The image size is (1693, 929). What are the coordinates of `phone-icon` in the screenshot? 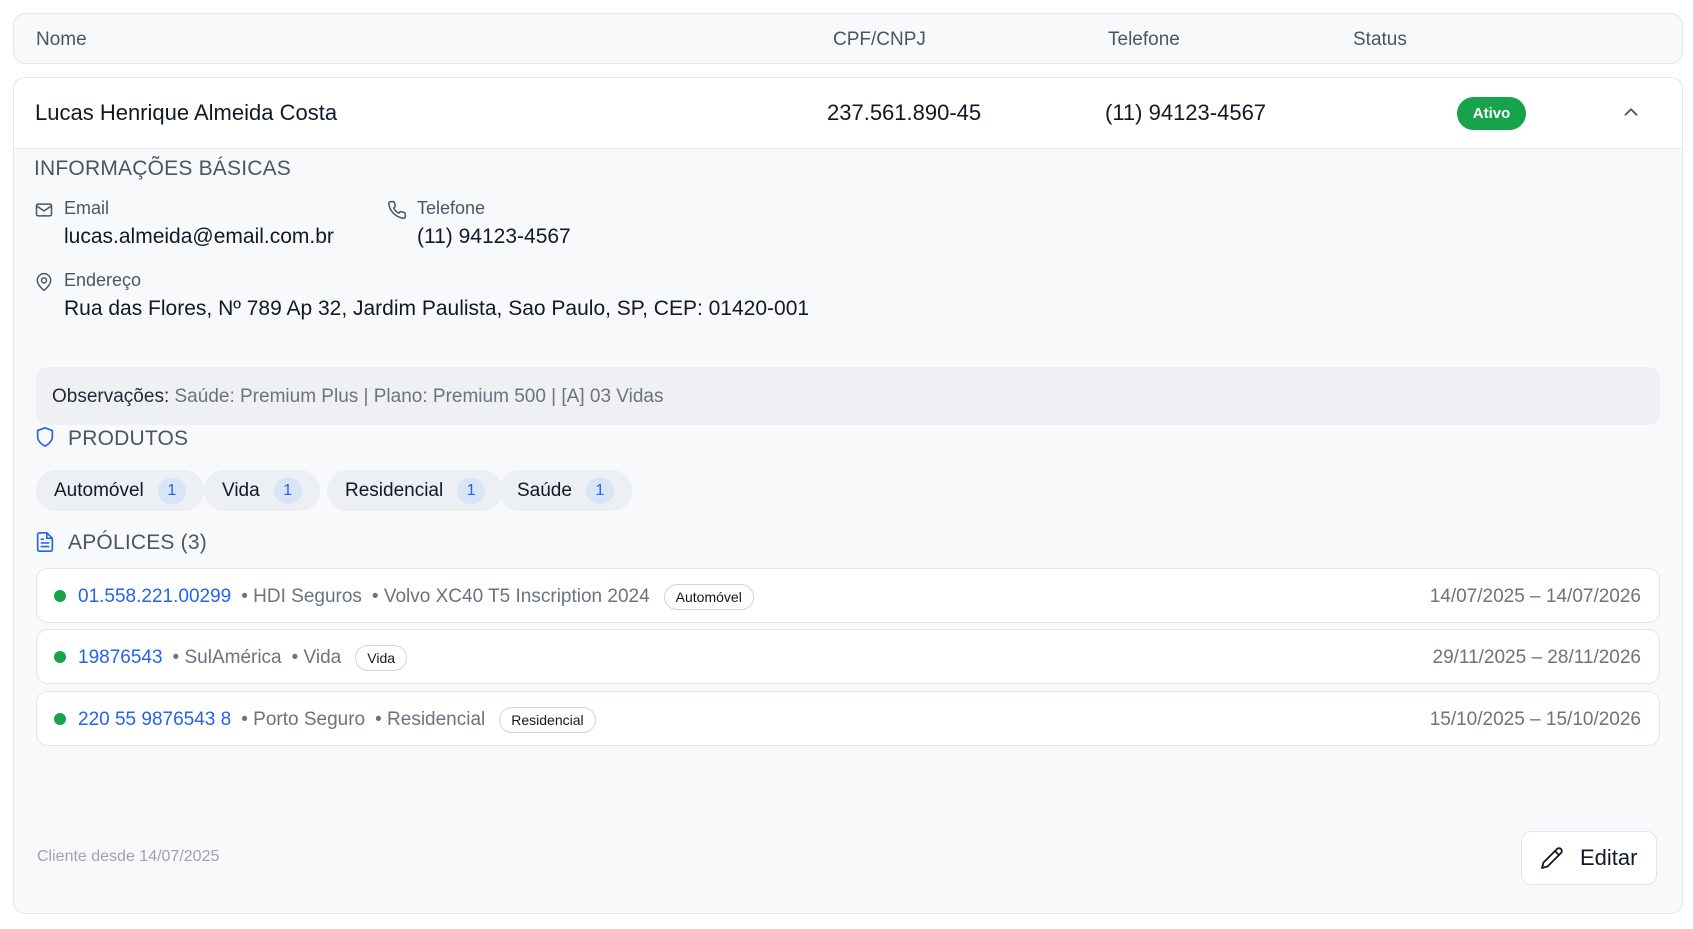 It's located at (397, 209).